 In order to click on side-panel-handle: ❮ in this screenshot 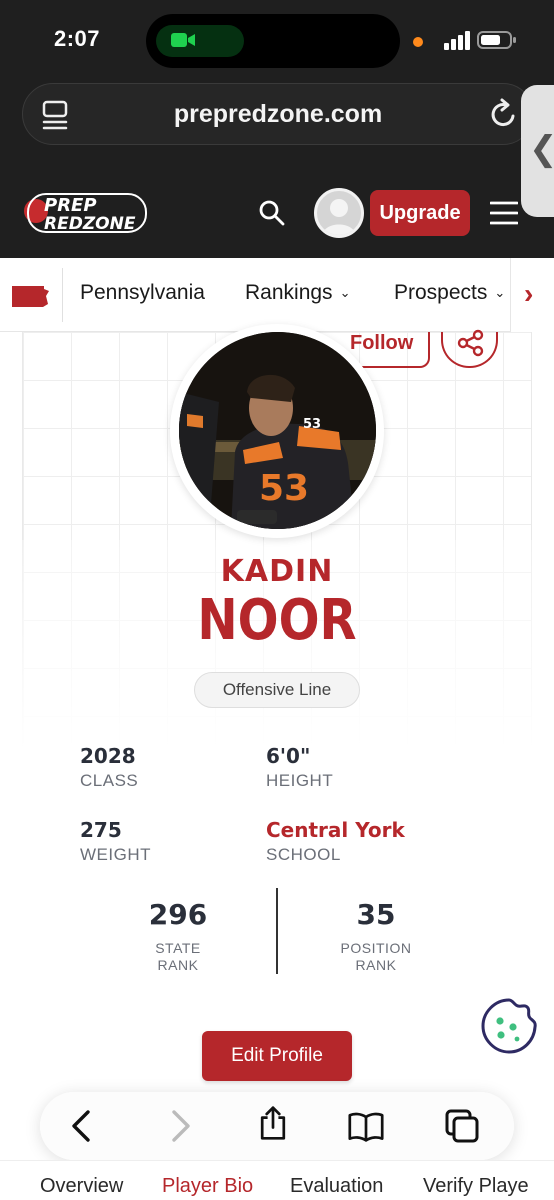, I will do `click(537, 151)`.